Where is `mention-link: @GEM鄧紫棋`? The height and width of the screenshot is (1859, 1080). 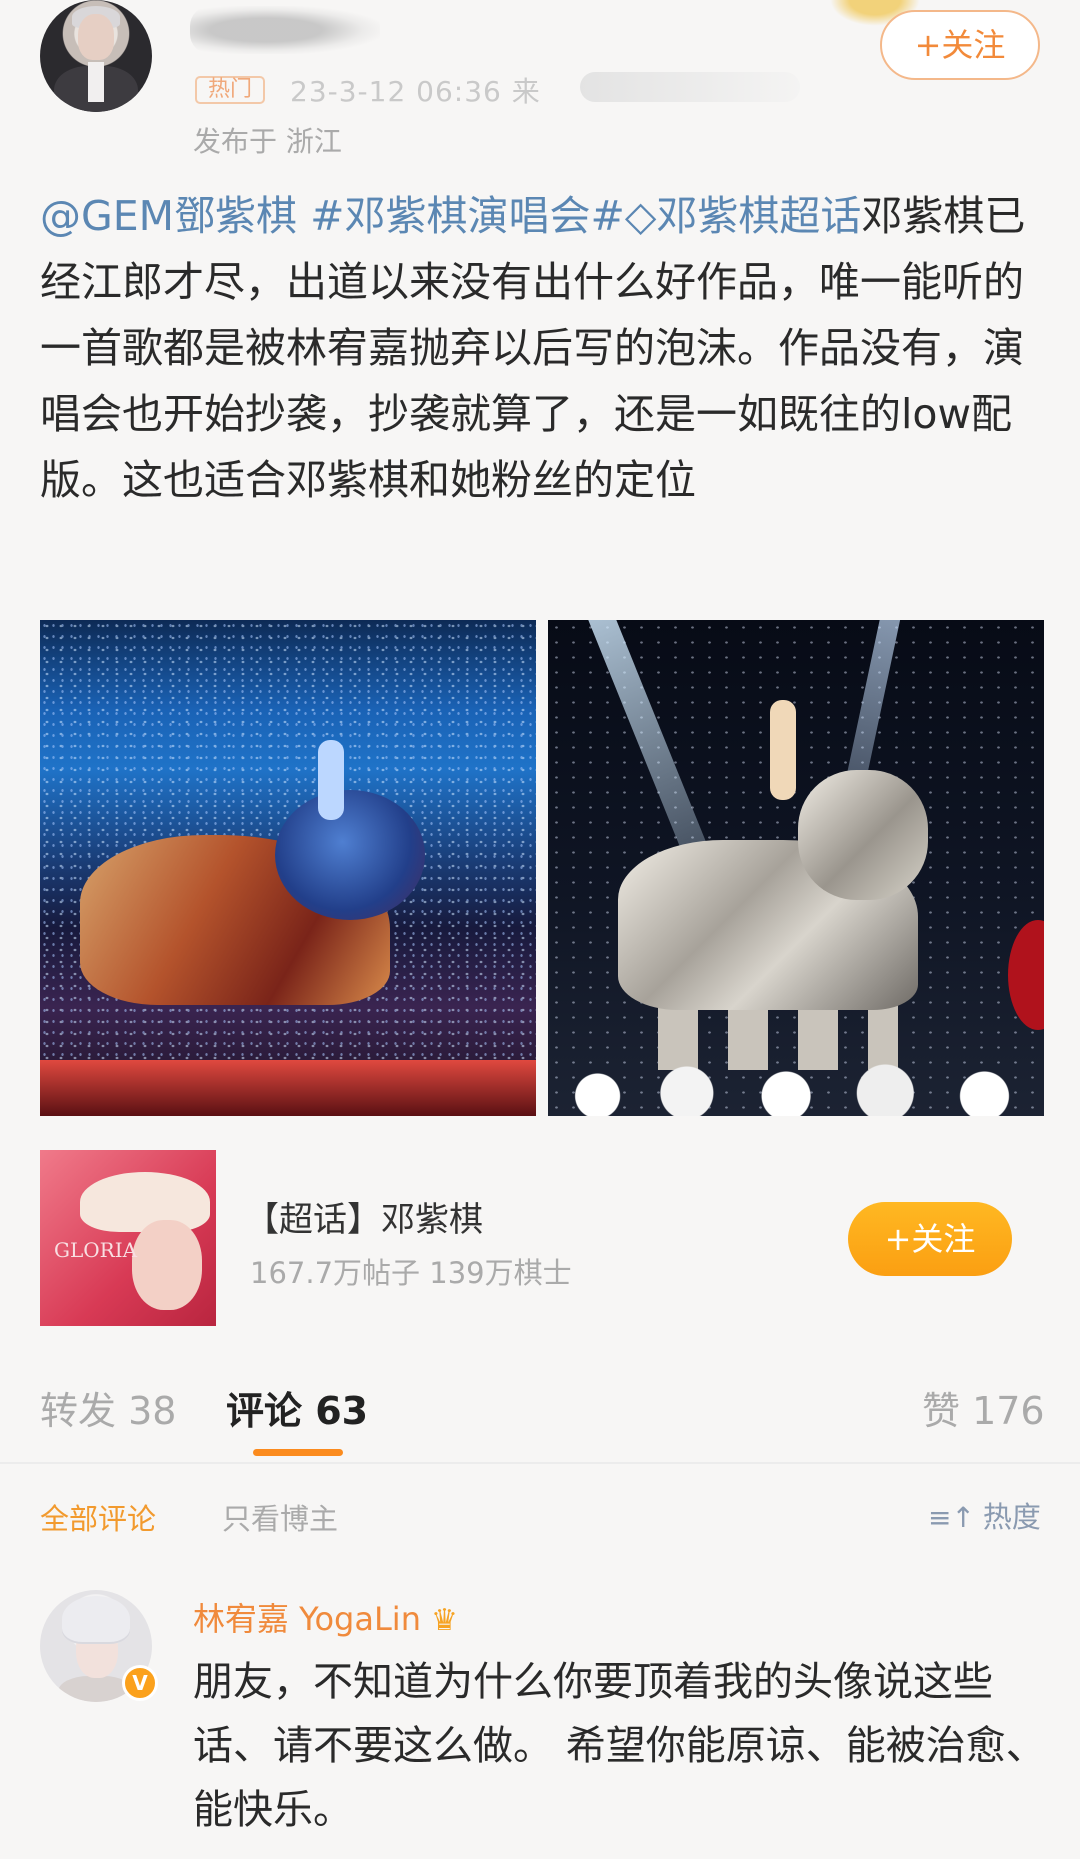 mention-link: @GEM鄧紫棋 is located at coordinates (168, 216).